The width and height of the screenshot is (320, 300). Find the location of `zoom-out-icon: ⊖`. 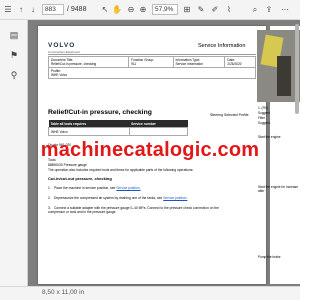

zoom-out-icon: ⊖ is located at coordinates (131, 9).